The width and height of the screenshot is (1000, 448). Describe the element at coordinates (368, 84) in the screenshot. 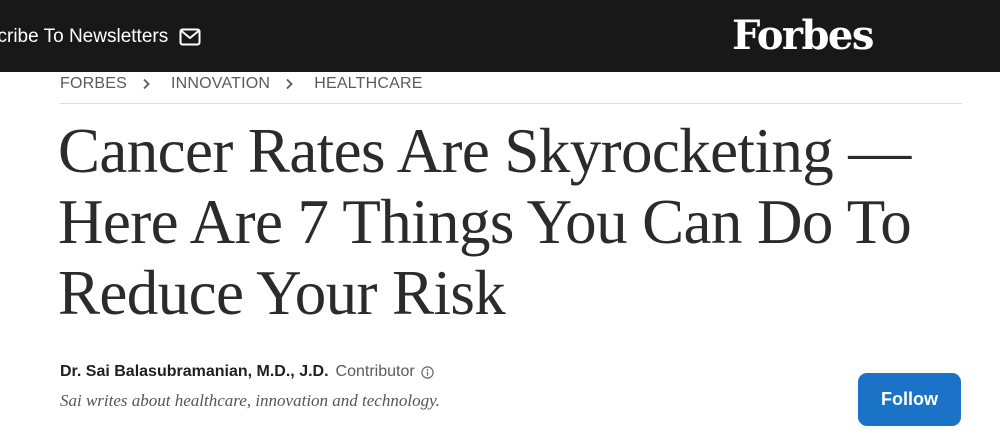

I see `breadcrumb-item-healthcare: HEALTHCARE` at that location.